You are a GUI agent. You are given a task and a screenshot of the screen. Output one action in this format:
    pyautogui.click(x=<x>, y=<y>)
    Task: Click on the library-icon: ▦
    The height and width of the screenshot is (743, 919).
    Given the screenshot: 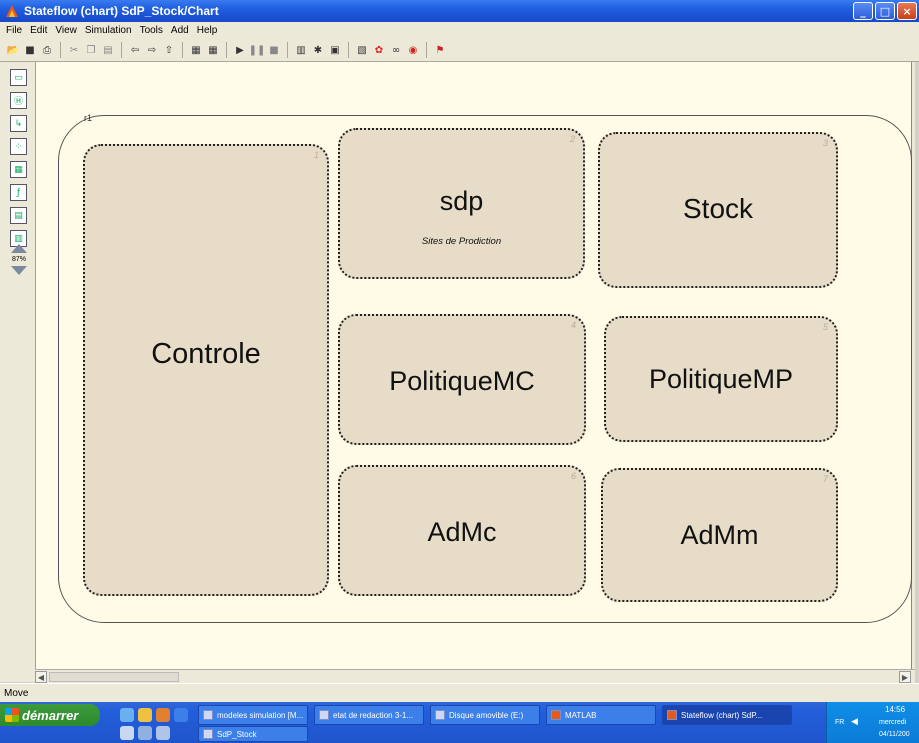 What is the action you would take?
    pyautogui.click(x=196, y=50)
    